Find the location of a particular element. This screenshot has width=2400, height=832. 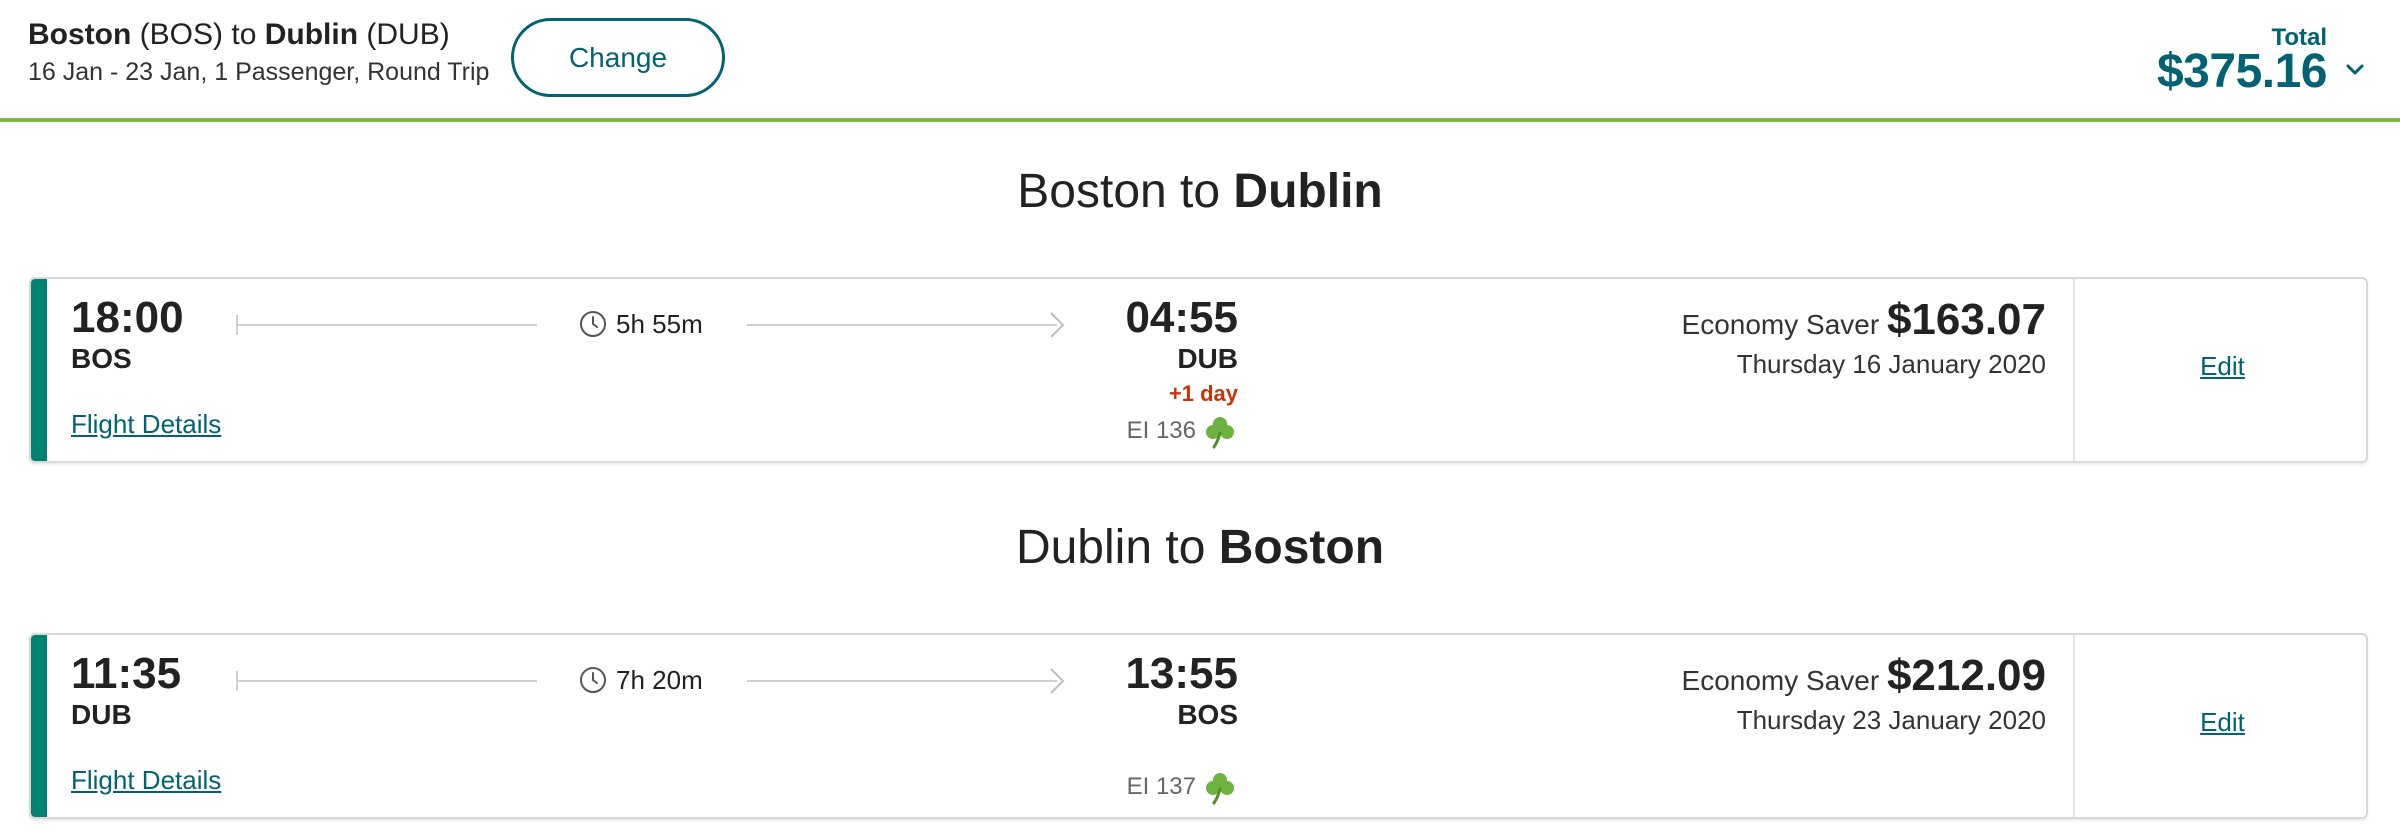

flight-date: Thursday 16 January 2020 is located at coordinates (1891, 364).